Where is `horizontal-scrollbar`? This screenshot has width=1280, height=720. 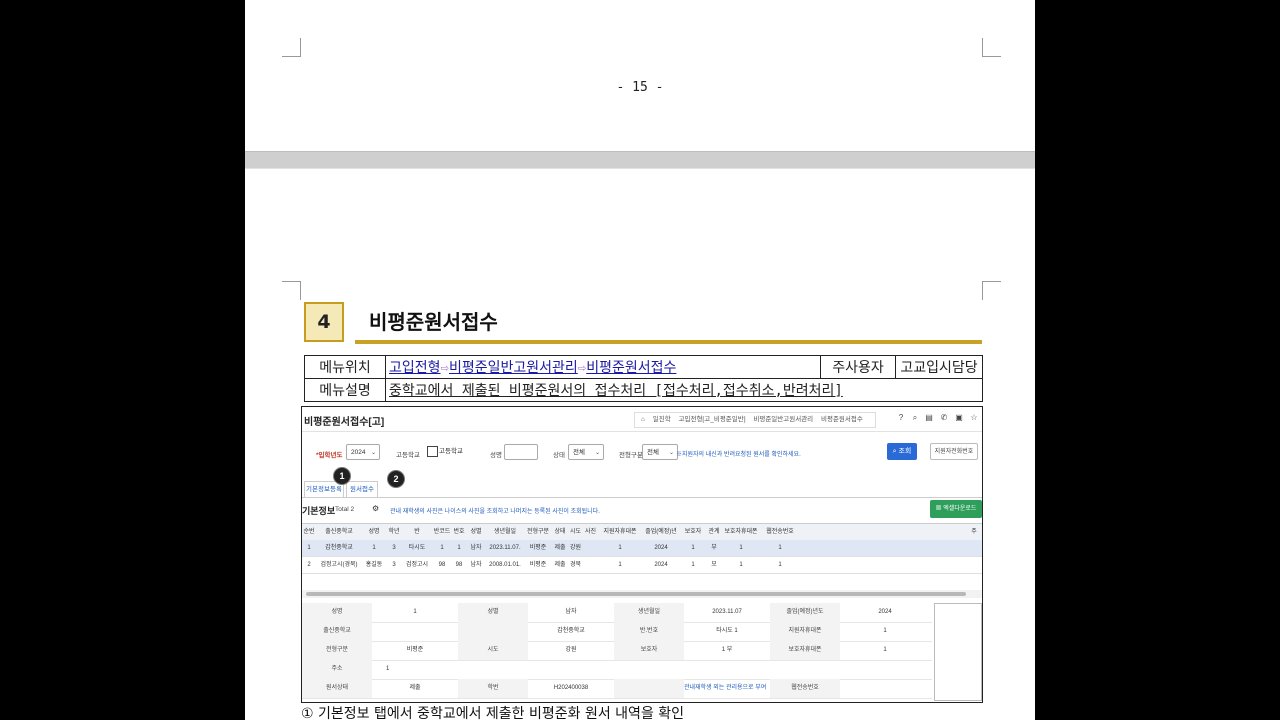 horizontal-scrollbar is located at coordinates (642, 594).